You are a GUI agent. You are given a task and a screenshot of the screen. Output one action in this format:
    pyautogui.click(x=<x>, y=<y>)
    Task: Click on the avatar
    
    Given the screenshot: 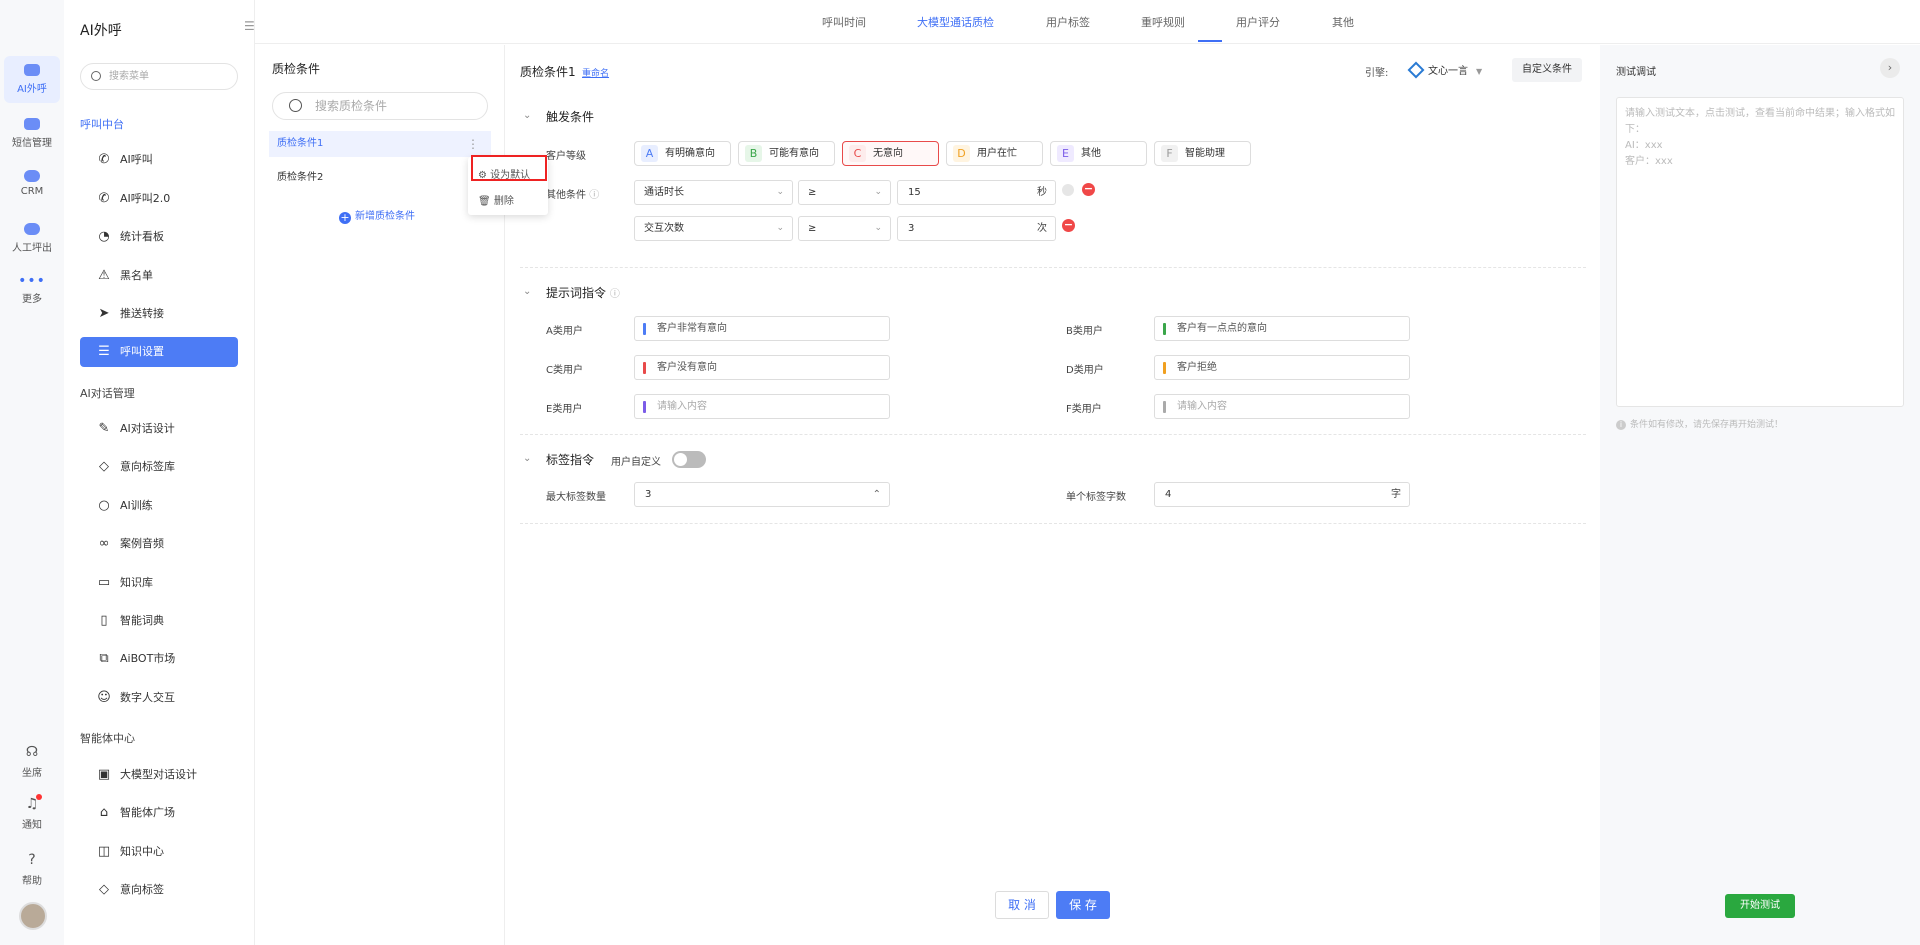 What is the action you would take?
    pyautogui.click(x=33, y=916)
    